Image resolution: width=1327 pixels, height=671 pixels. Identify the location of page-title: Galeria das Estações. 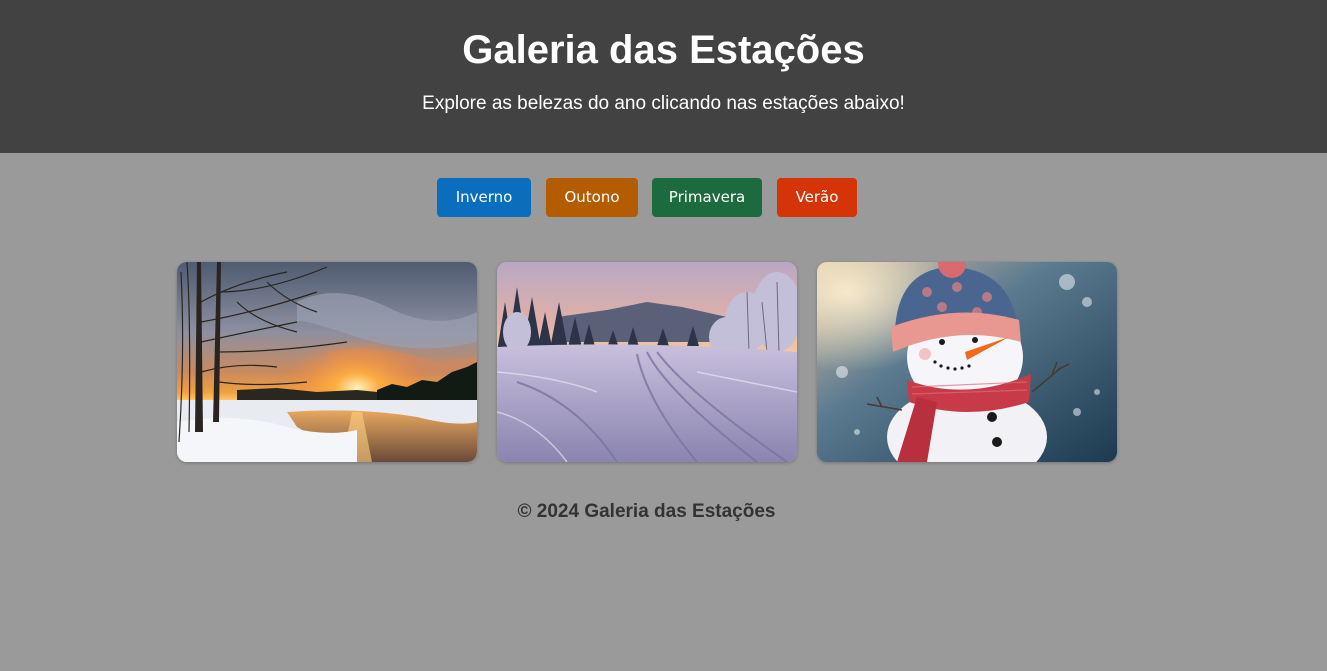
(663, 50).